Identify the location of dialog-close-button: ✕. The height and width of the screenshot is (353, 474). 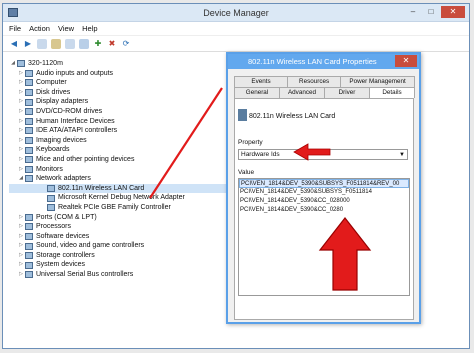
(406, 61).